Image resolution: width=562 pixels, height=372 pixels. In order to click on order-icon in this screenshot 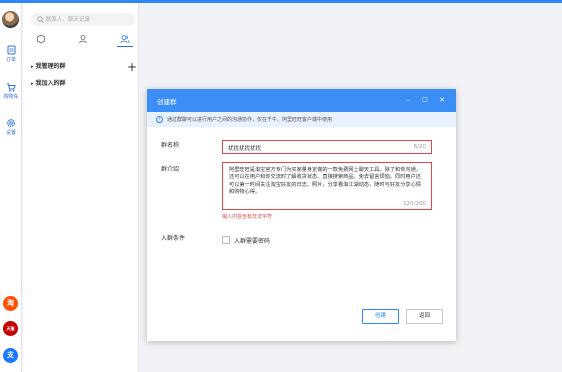, I will do `click(11, 50)`.